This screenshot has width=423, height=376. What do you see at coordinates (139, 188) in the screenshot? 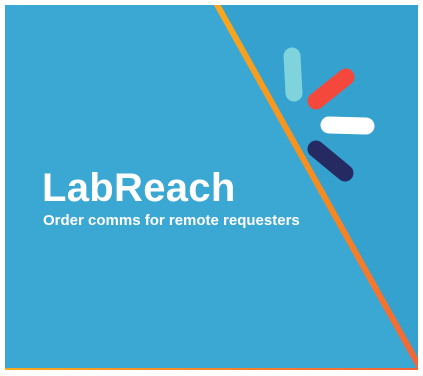
I see `app-title: LabReach` at bounding box center [139, 188].